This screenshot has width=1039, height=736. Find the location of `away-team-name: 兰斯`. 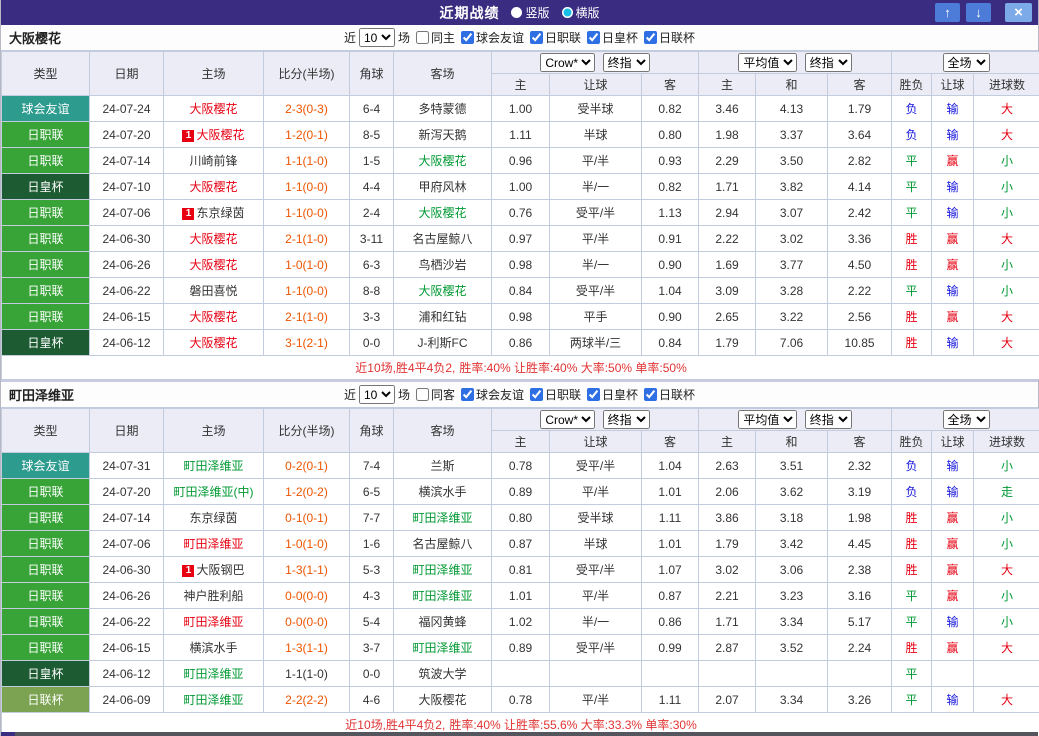

away-team-name: 兰斯 is located at coordinates (442, 466).